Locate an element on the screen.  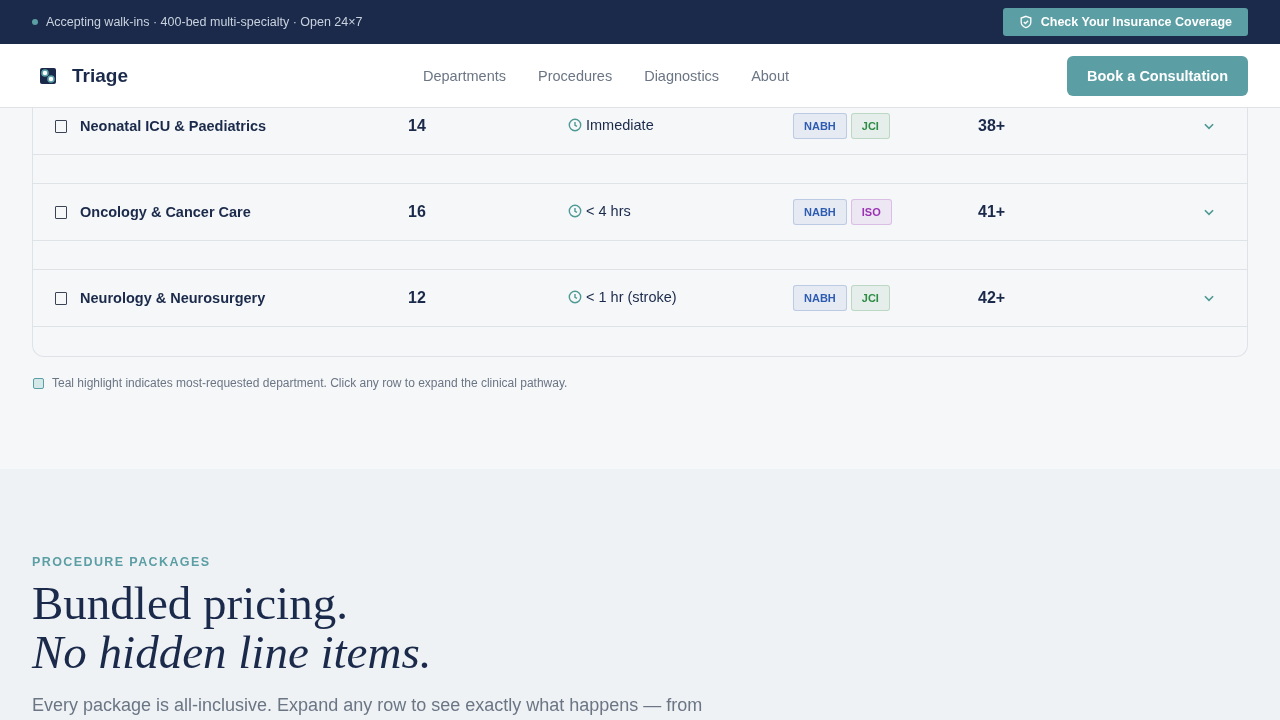
shield-icon is located at coordinates (1025, 22).